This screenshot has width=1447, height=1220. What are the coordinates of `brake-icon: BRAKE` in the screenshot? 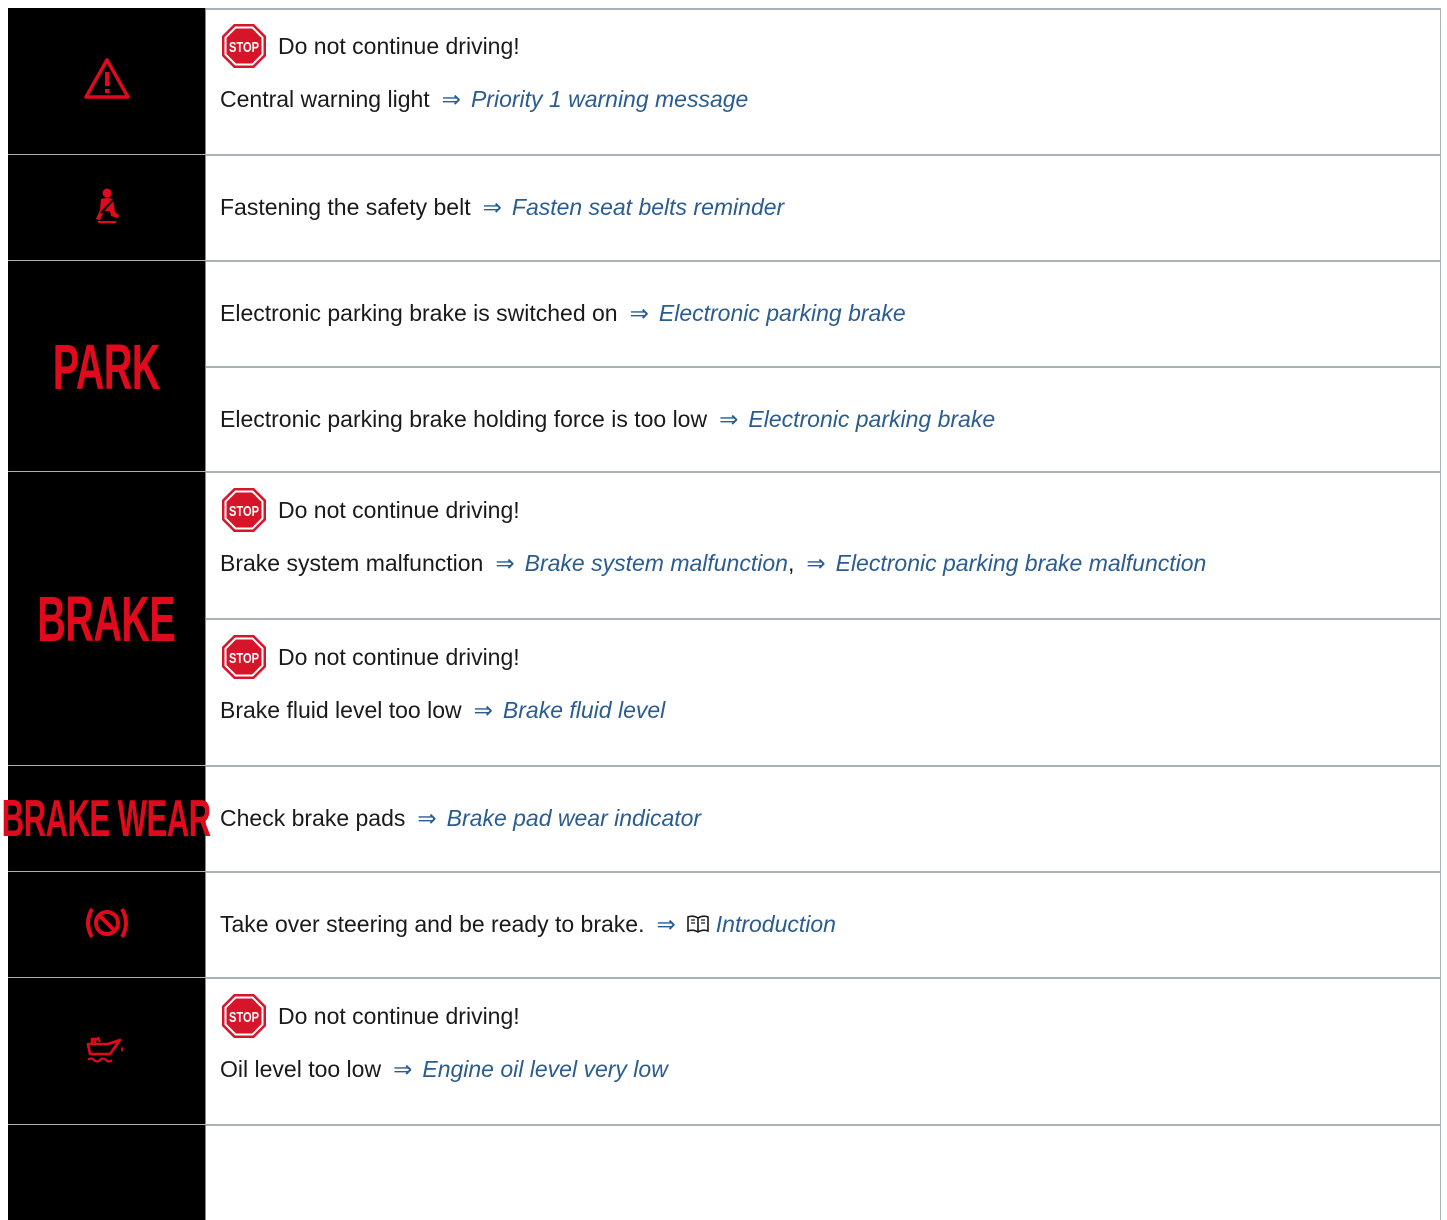 It's located at (107, 619).